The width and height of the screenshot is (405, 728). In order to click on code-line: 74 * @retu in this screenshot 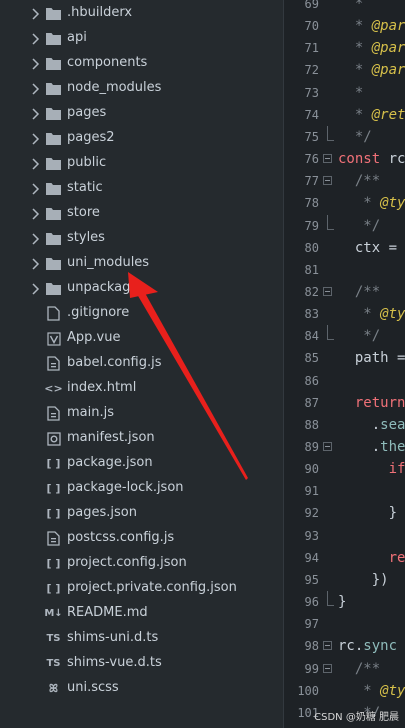, I will do `click(344, 115)`.